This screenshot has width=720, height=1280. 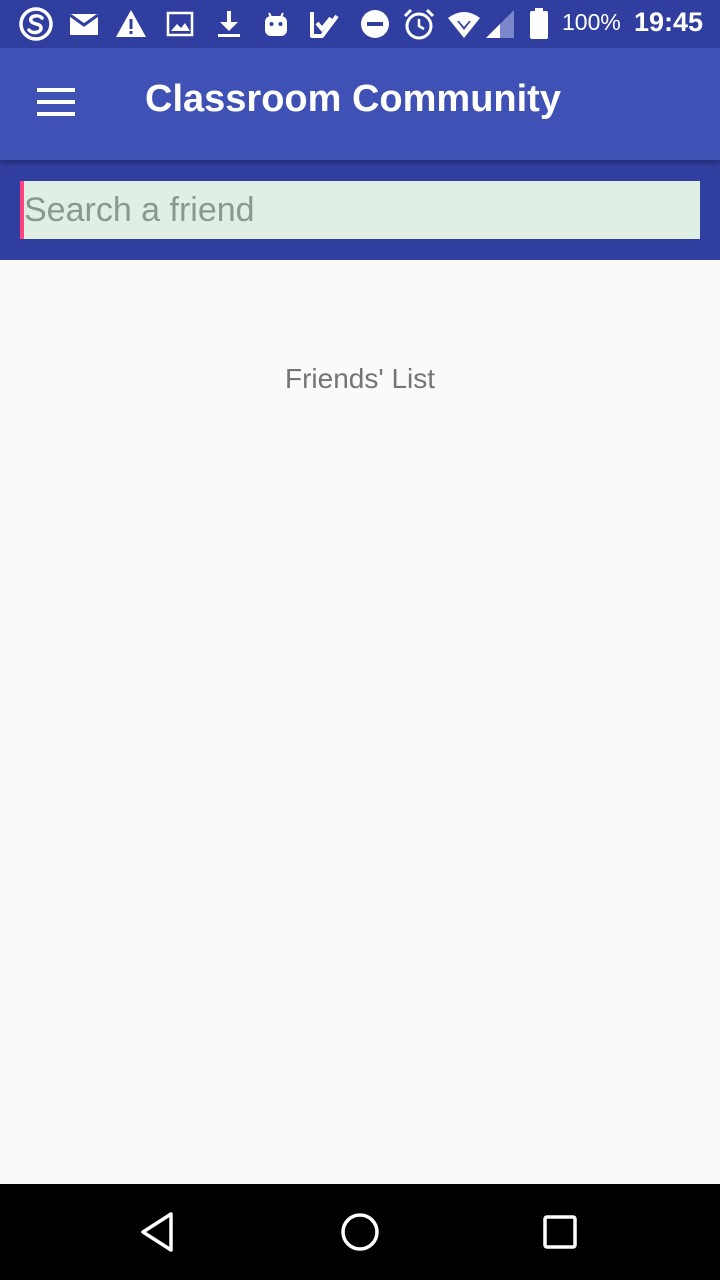 I want to click on battery-percentage: 100%, so click(x=591, y=22).